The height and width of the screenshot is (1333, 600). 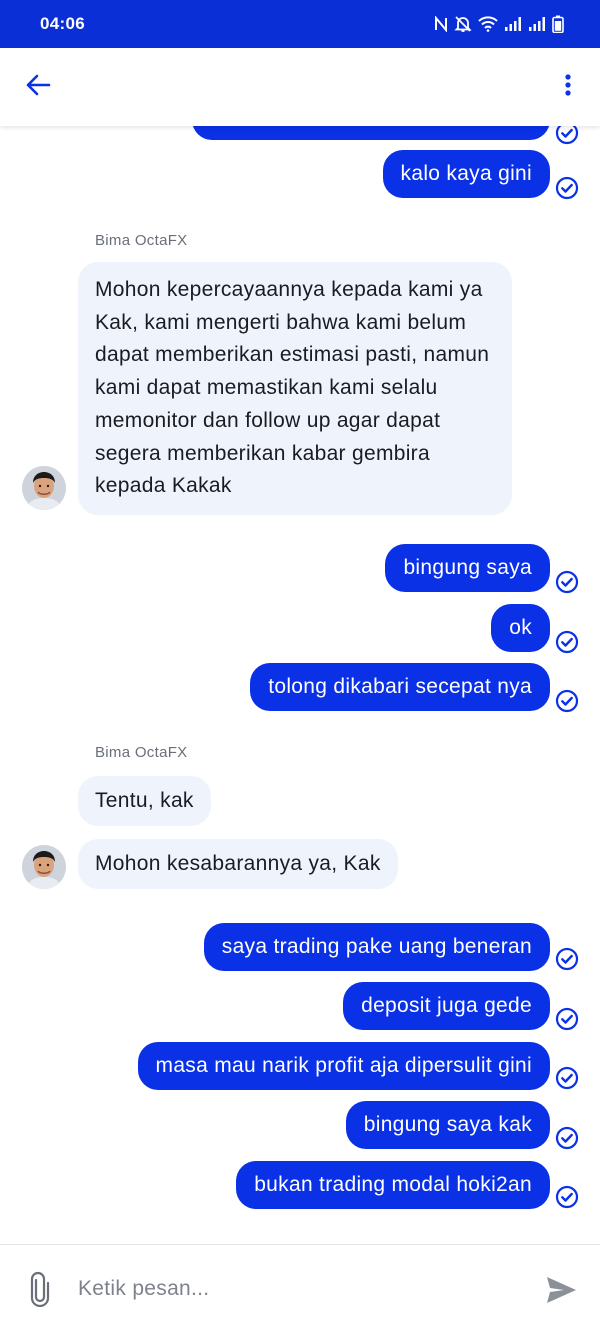 What do you see at coordinates (300, 24) in the screenshot?
I see `status-bar: 04:06` at bounding box center [300, 24].